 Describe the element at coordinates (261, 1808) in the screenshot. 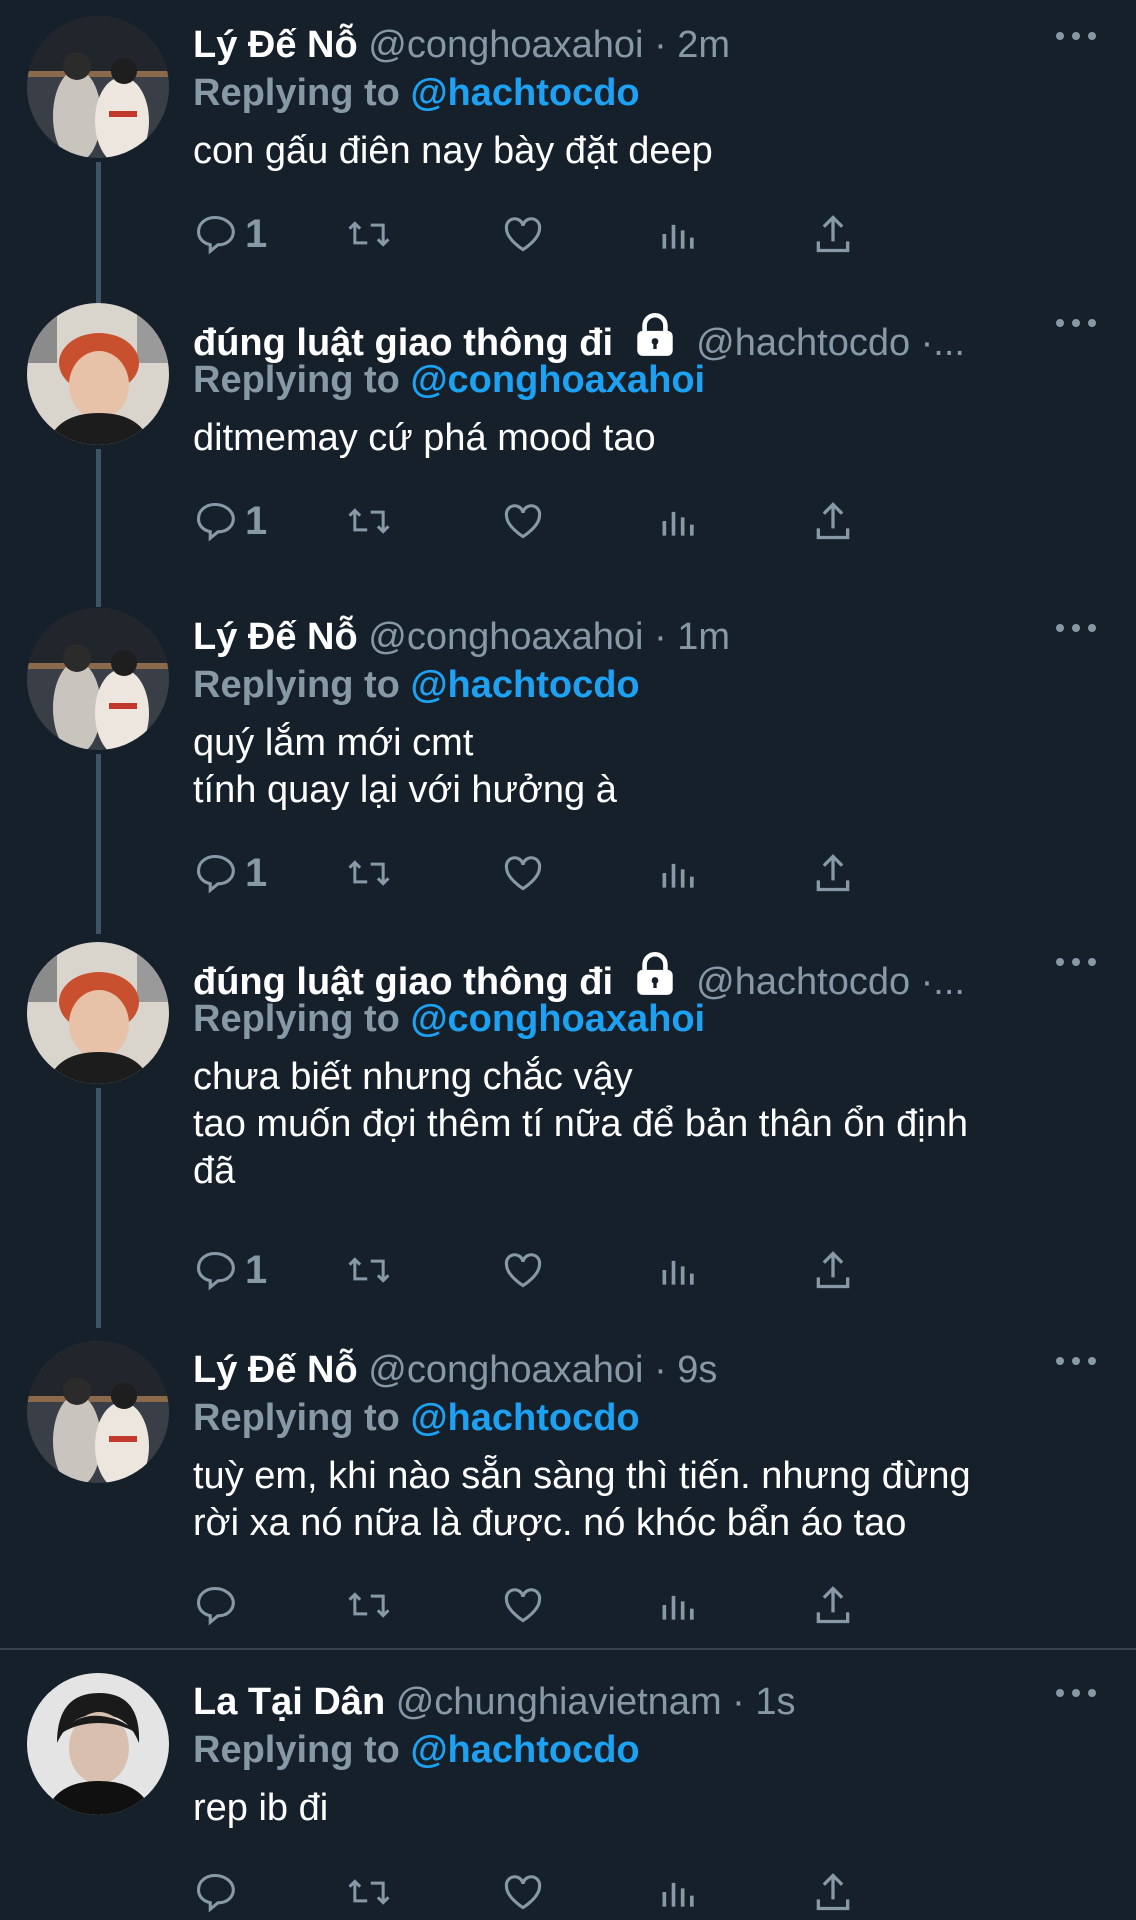

I see `tweet-text: rep ib đi` at that location.